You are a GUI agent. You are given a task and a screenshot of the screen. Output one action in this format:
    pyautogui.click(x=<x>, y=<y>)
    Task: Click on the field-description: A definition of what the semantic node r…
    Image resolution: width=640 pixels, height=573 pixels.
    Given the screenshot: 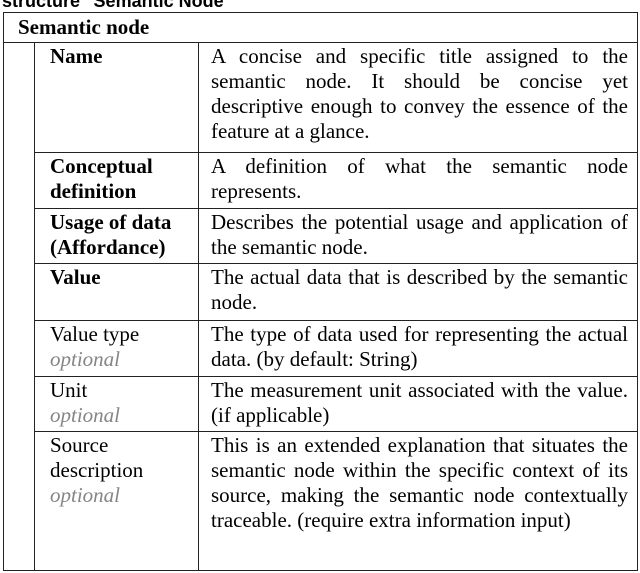 What is the action you would take?
    pyautogui.click(x=419, y=178)
    